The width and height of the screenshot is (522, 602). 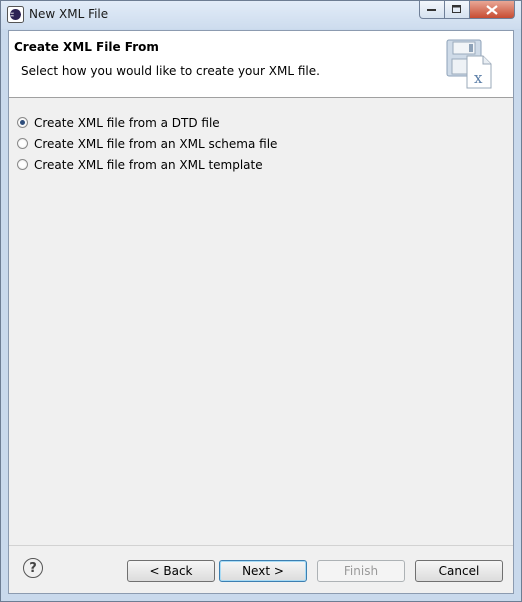 What do you see at coordinates (22, 143) in the screenshot?
I see `radio-xml-schema` at bounding box center [22, 143].